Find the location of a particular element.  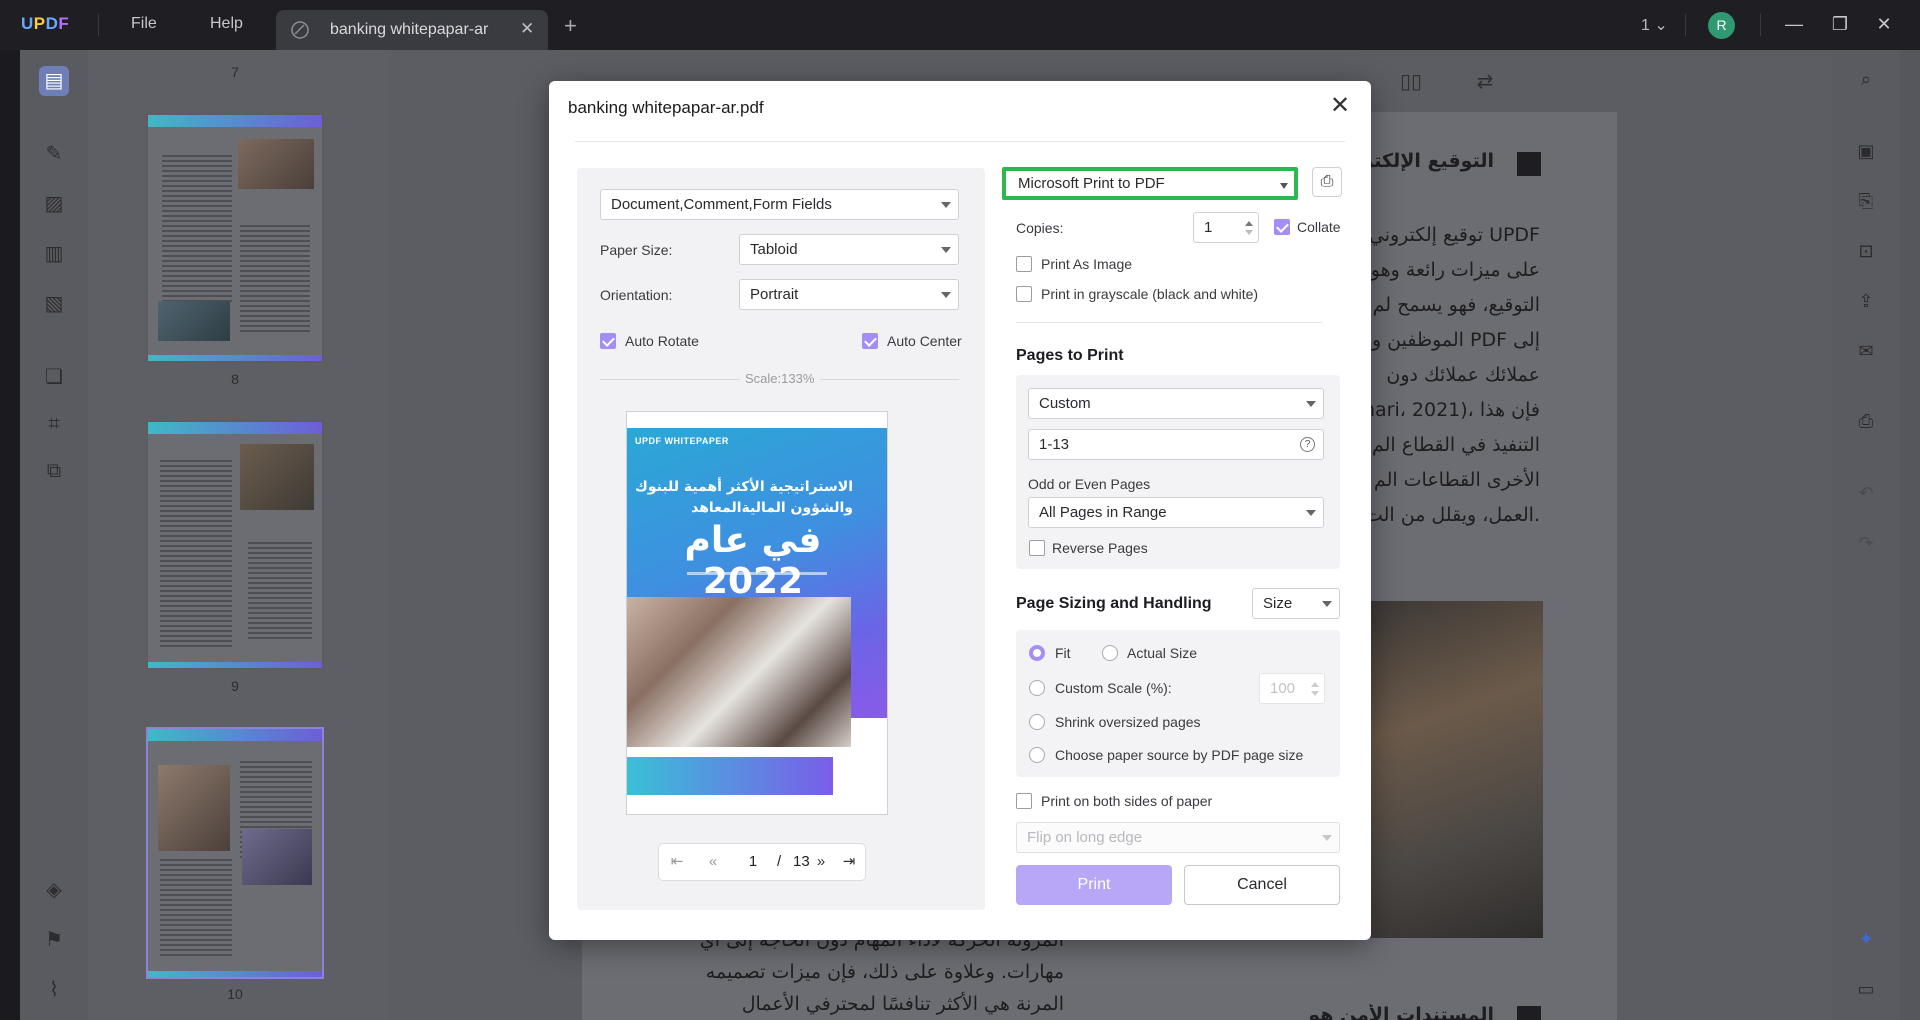

print-as-image-label: Print As Image is located at coordinates (1087, 264).